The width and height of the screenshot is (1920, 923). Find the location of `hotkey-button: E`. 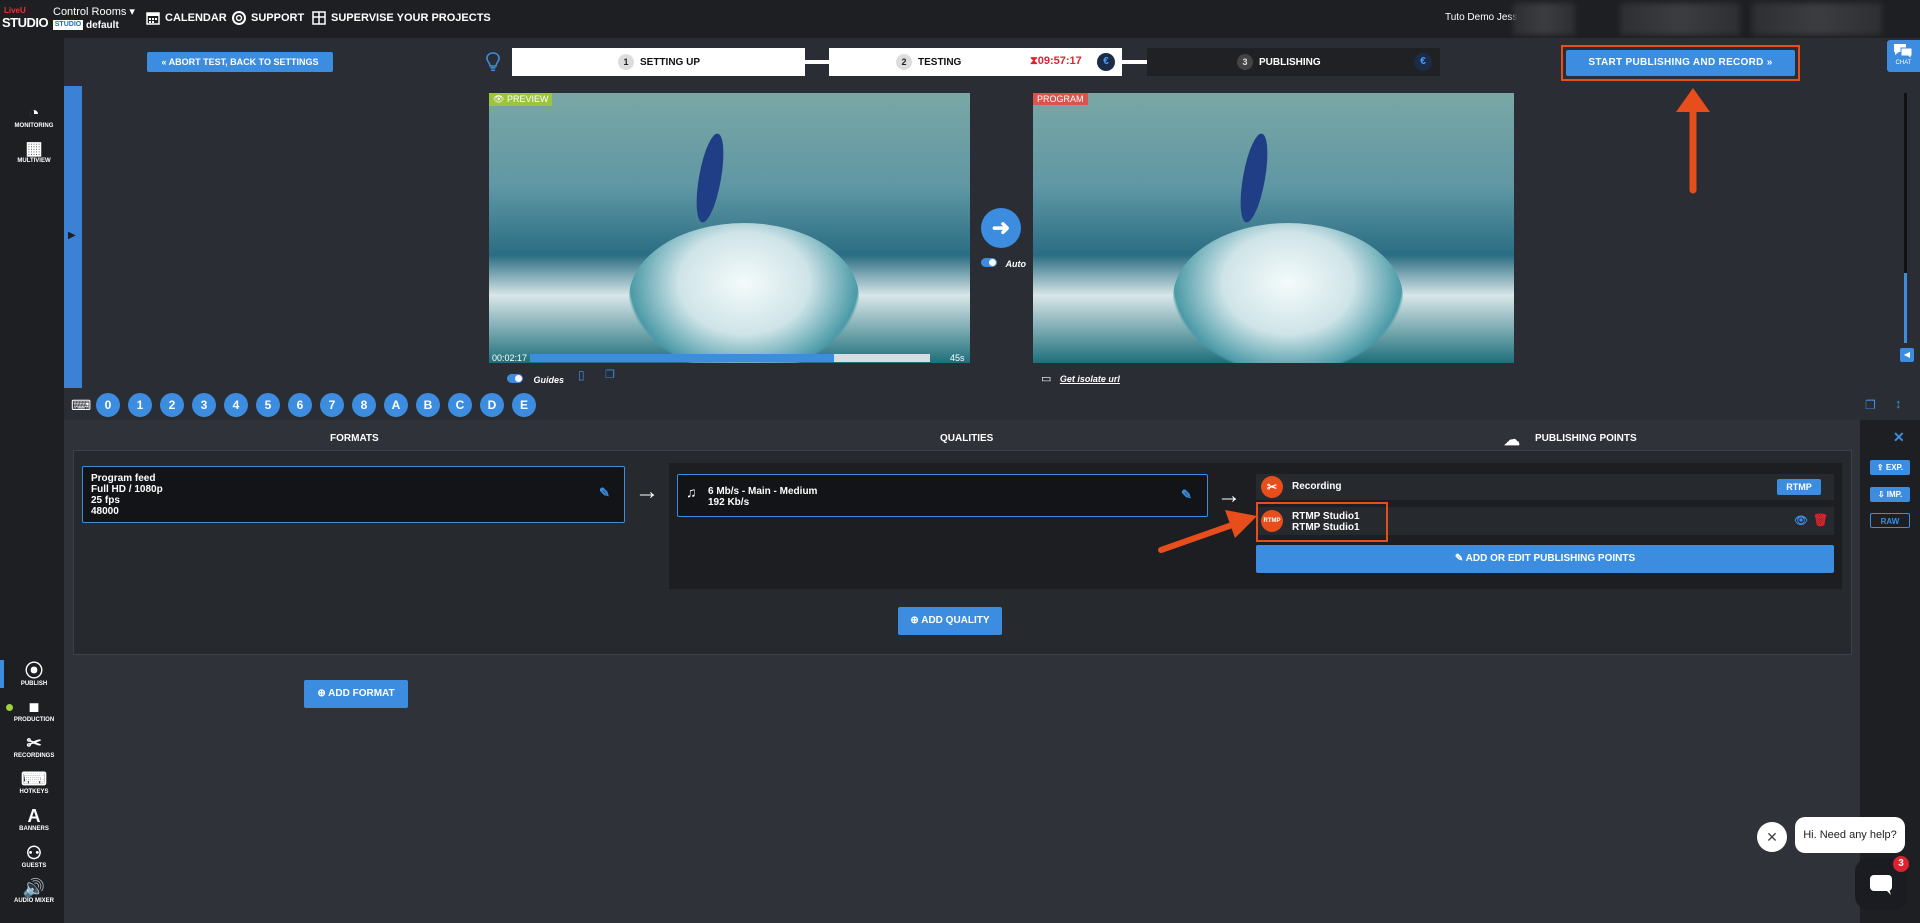

hotkey-button: E is located at coordinates (524, 405).